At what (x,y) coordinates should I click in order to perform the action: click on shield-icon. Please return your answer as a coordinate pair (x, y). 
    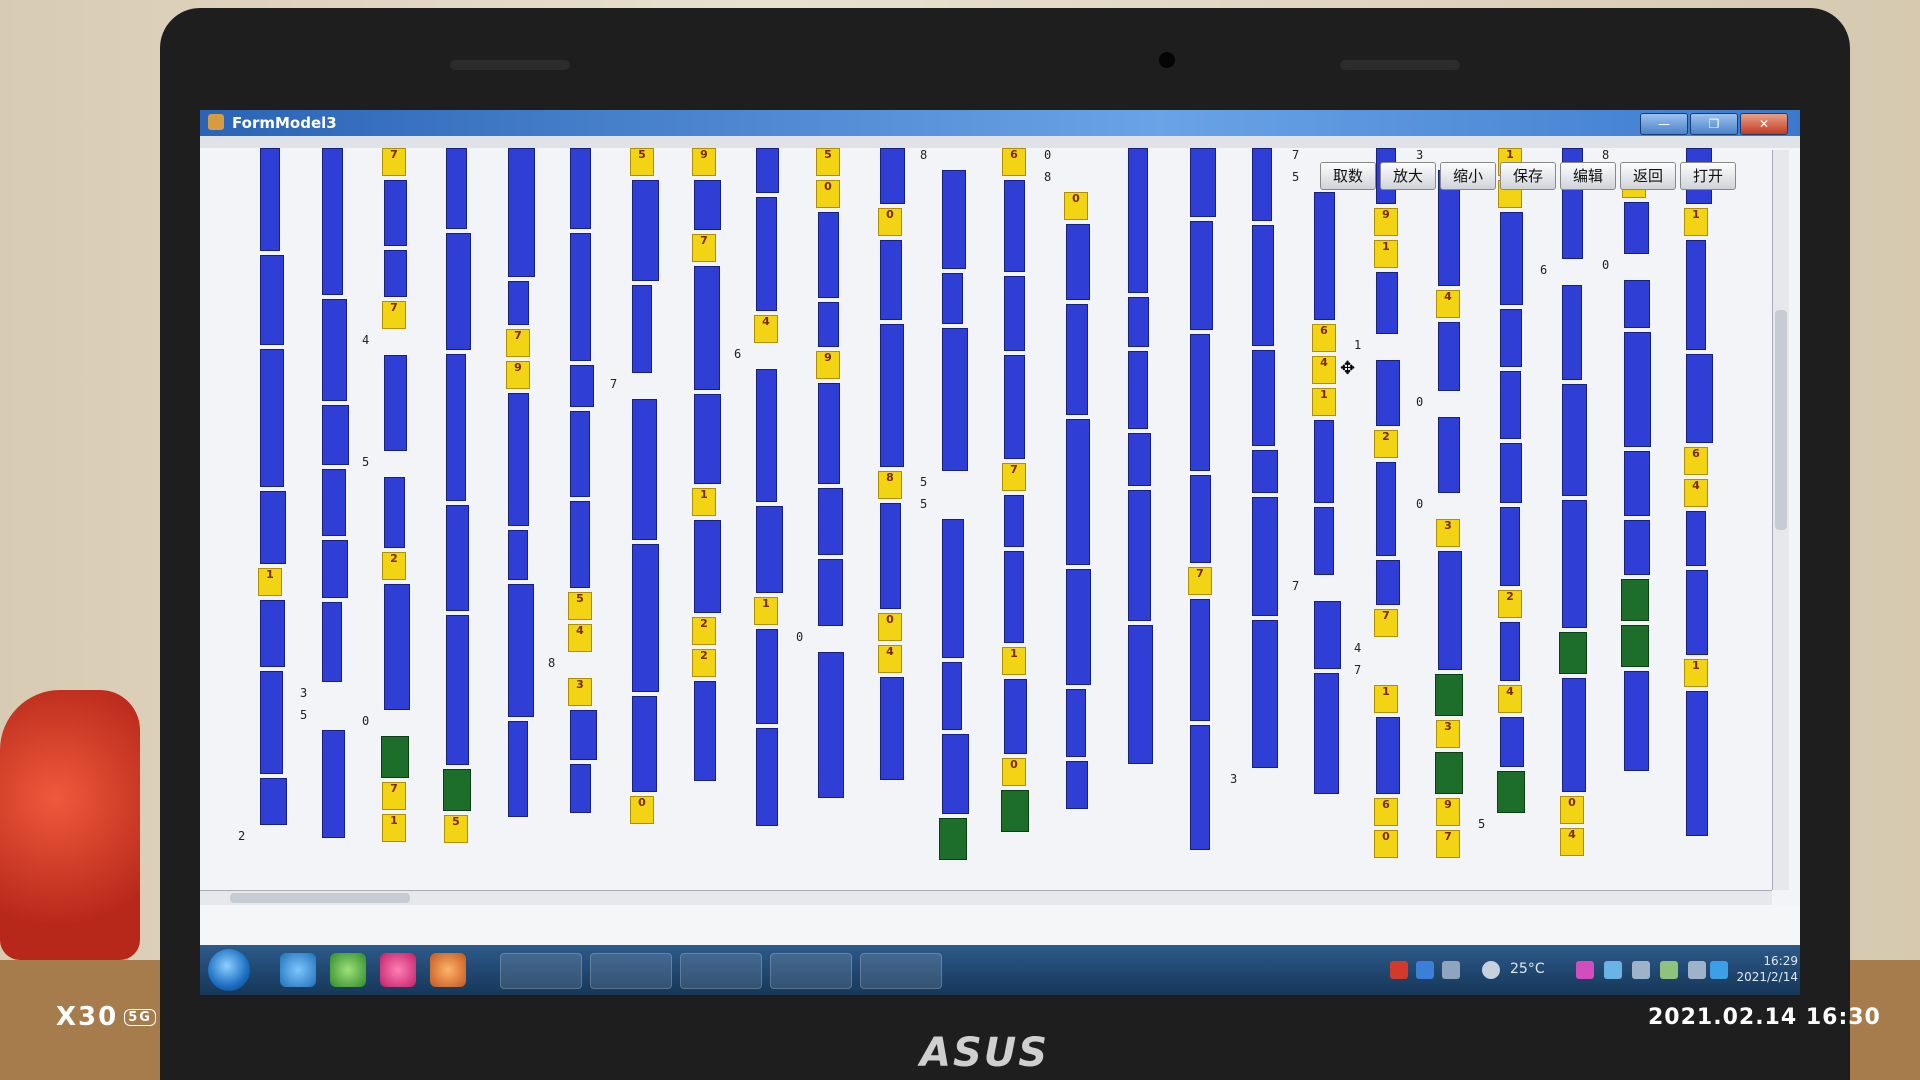
    Looking at the image, I should click on (1613, 970).